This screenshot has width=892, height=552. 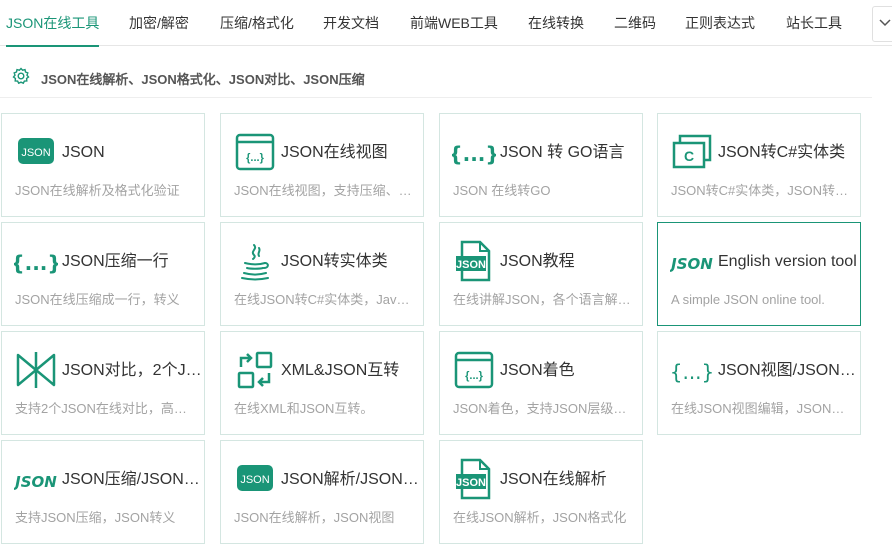 I want to click on card-desc: 支持2个JSON在线对比，高亮差异, so click(x=106, y=408).